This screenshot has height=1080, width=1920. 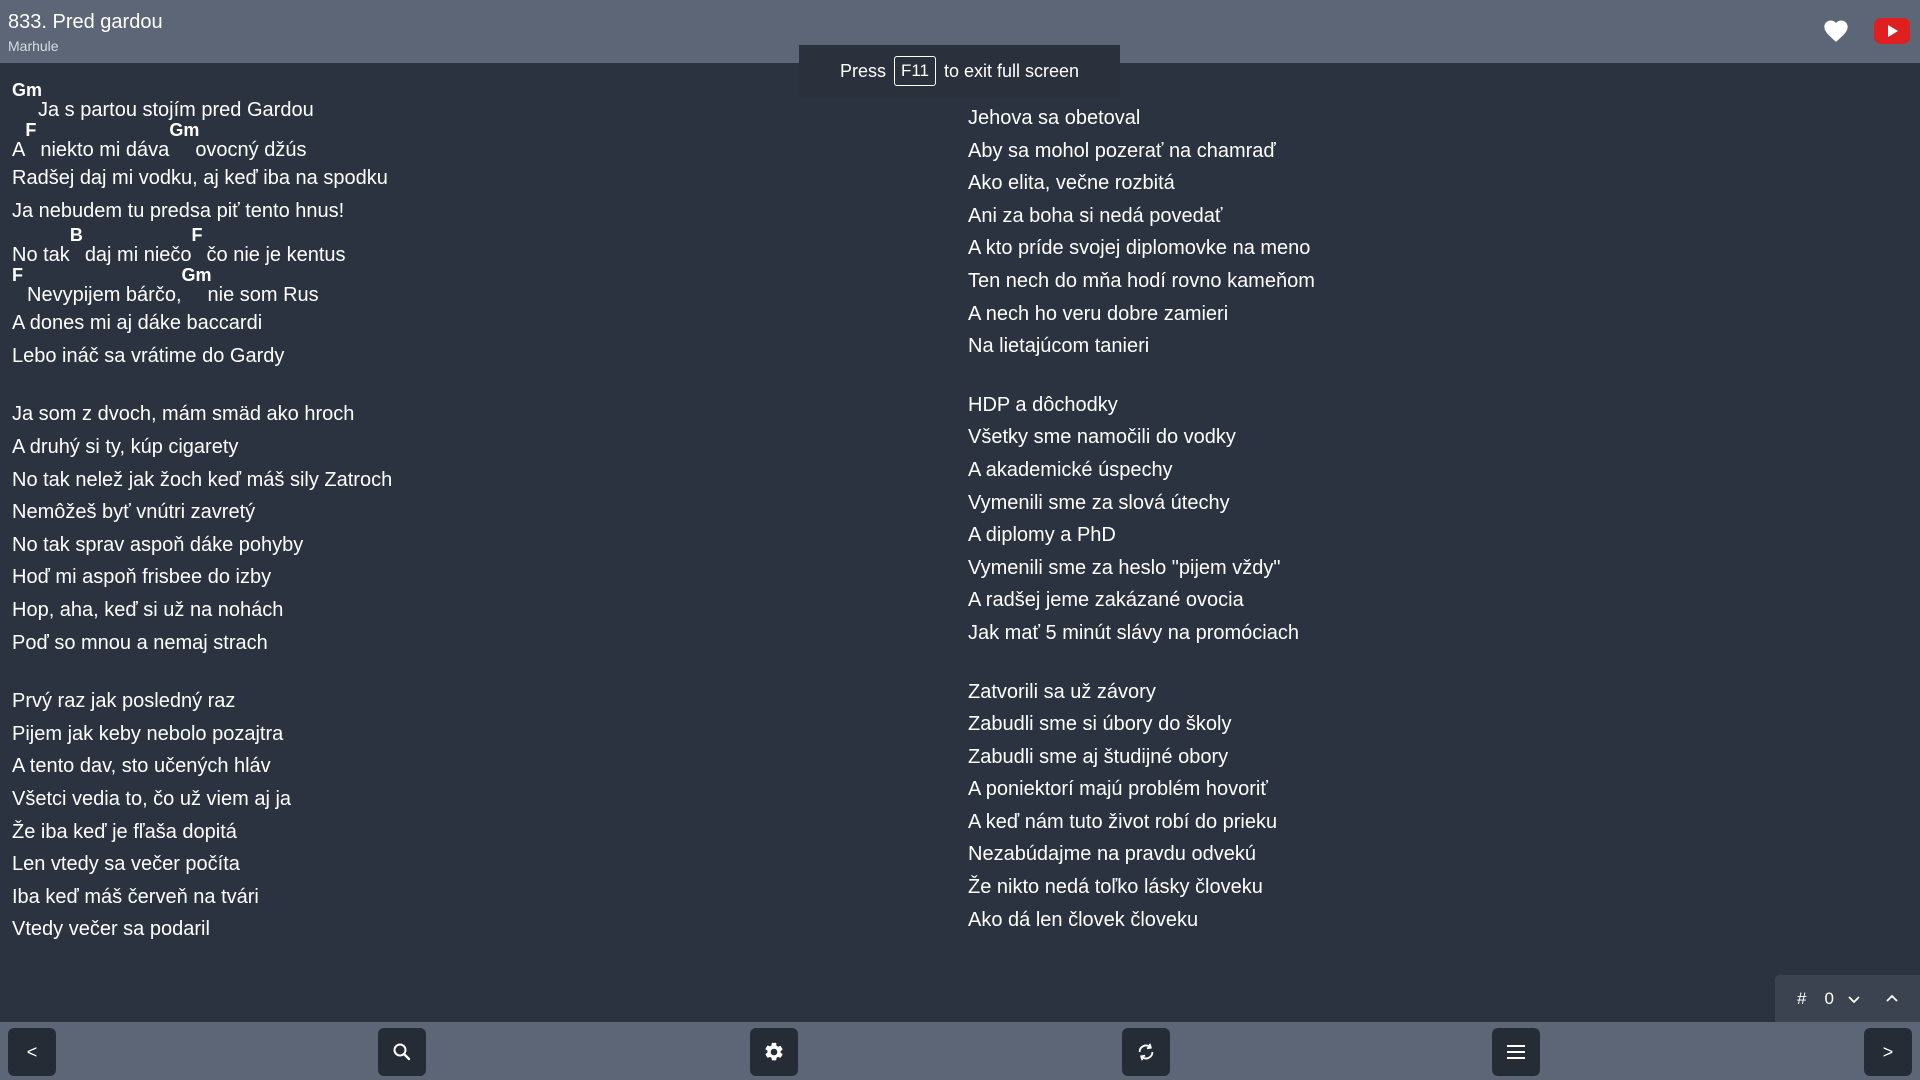 I want to click on lyric-text: Jehova sa obetoval, so click(x=1054, y=118).